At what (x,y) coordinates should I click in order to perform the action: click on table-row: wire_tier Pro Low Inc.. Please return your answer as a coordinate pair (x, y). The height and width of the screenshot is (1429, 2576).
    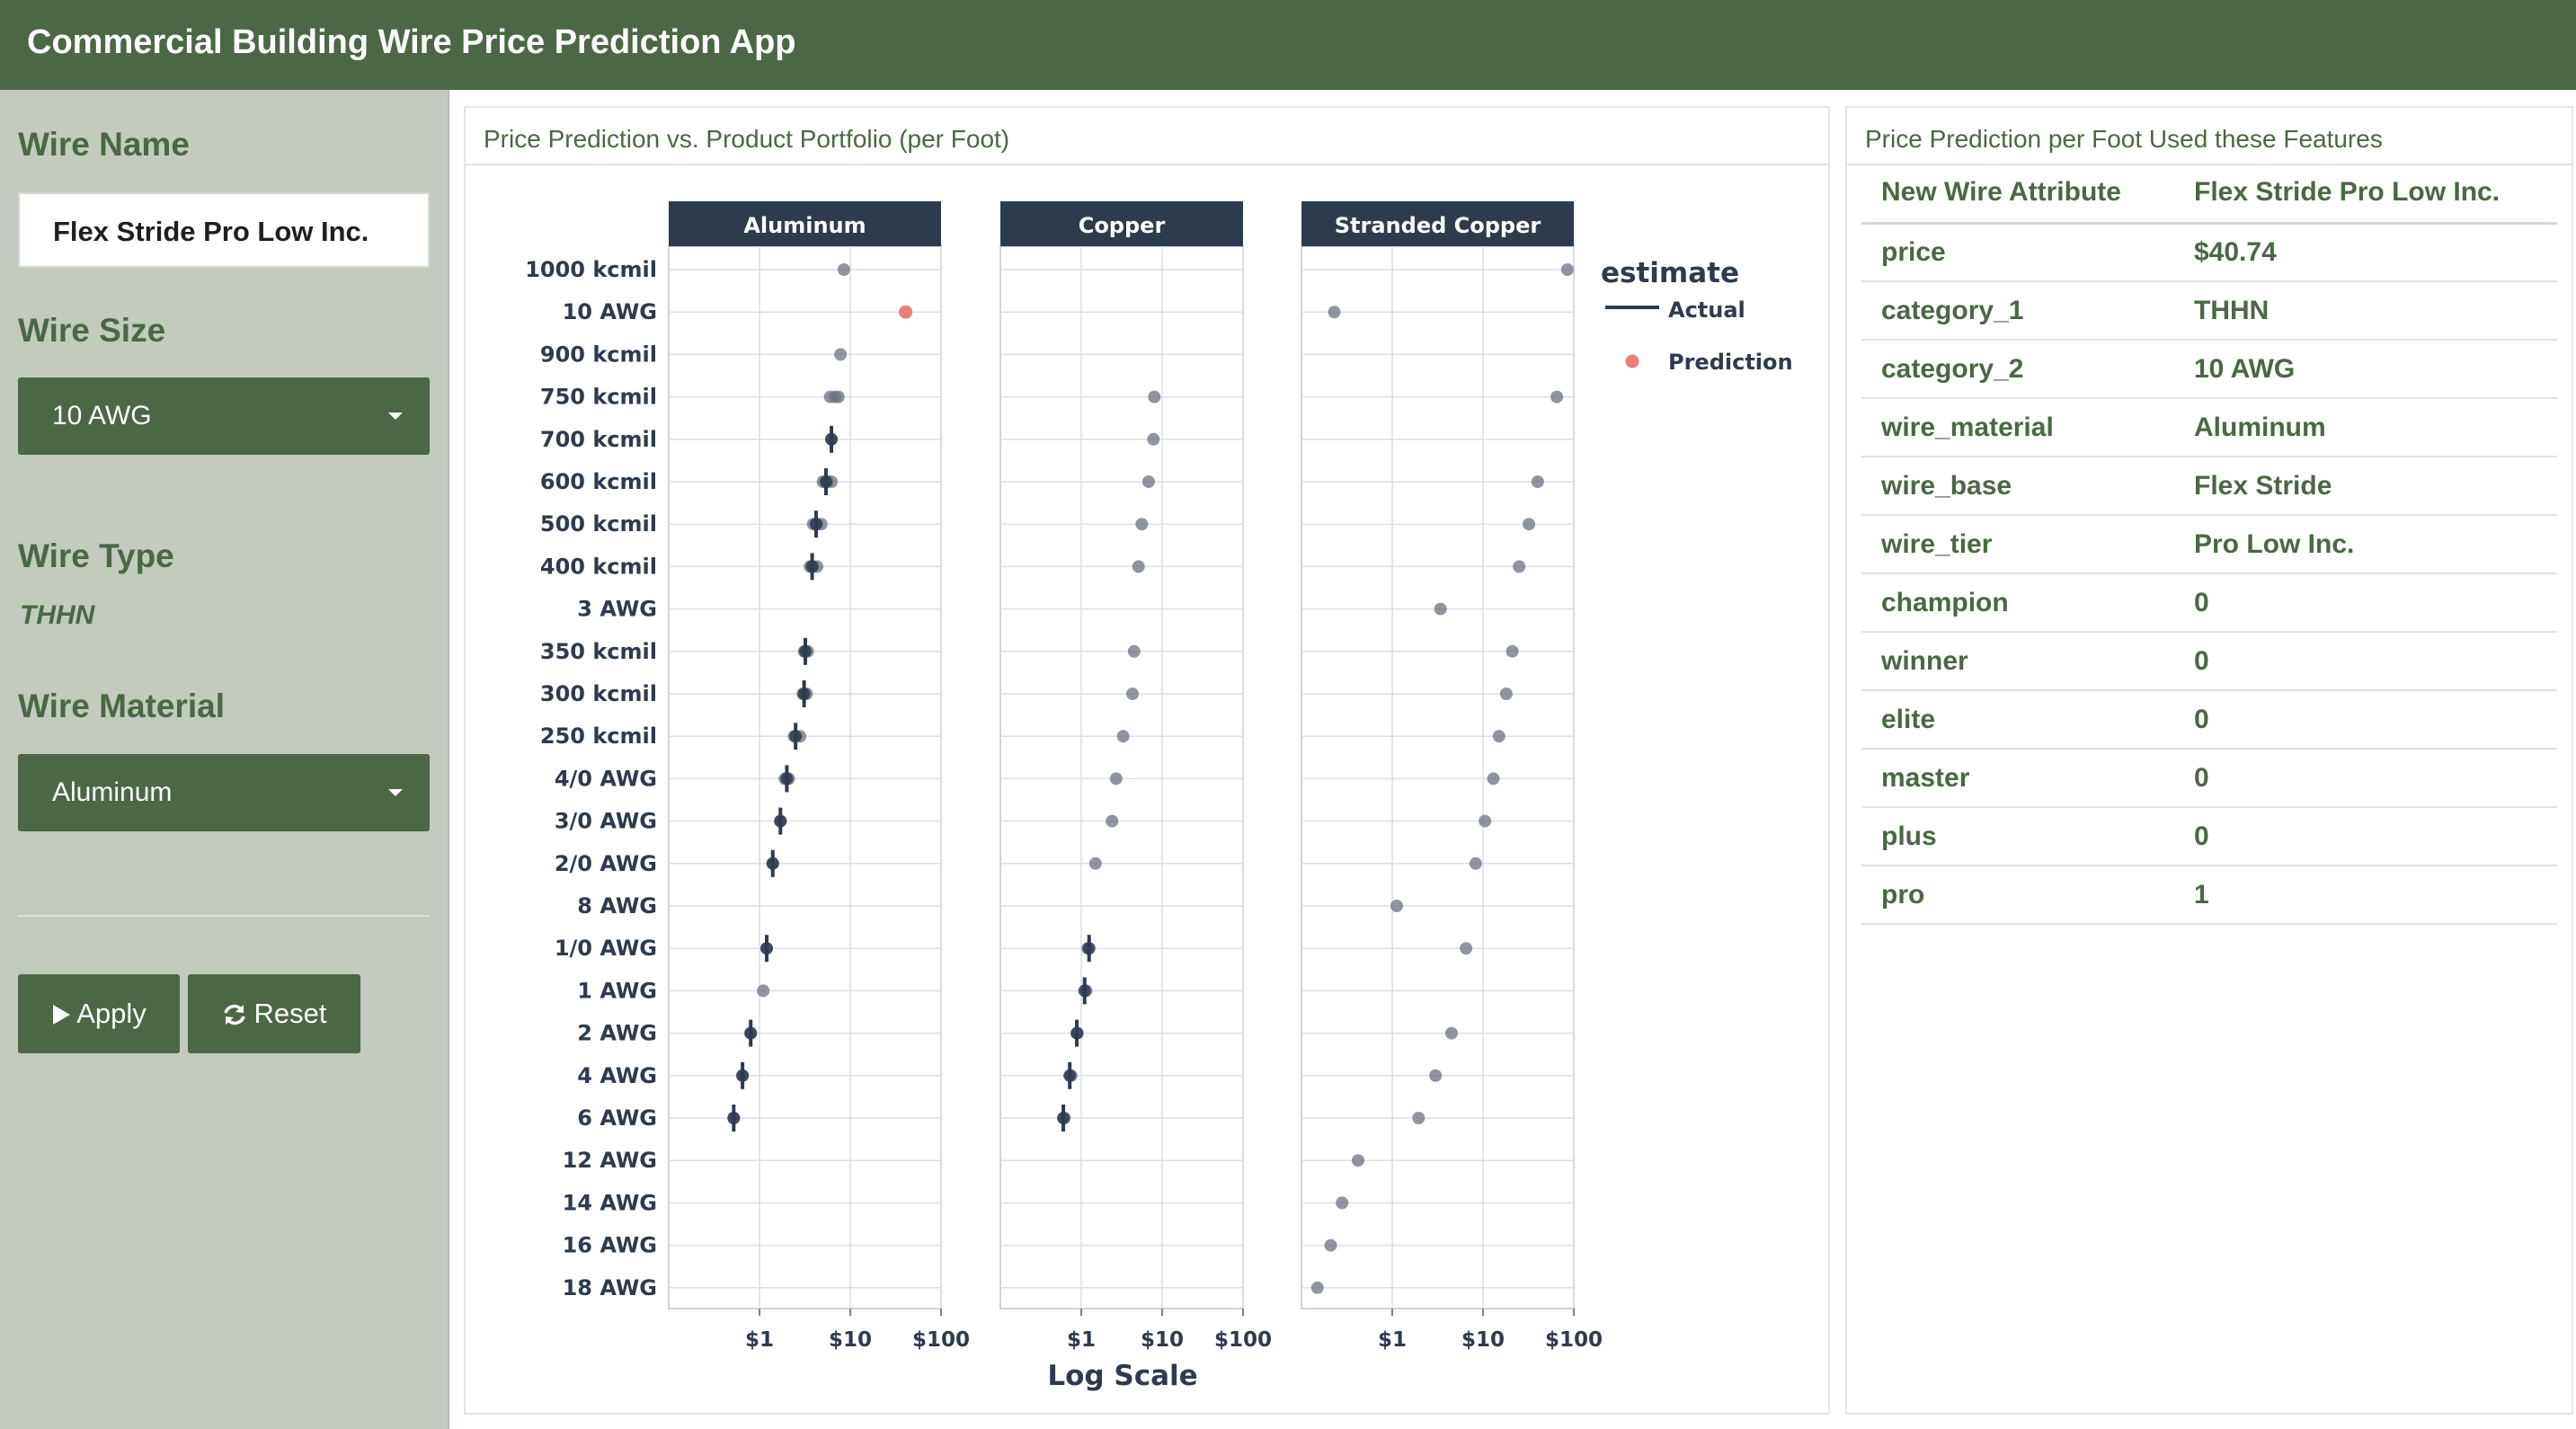
    Looking at the image, I should click on (2209, 545).